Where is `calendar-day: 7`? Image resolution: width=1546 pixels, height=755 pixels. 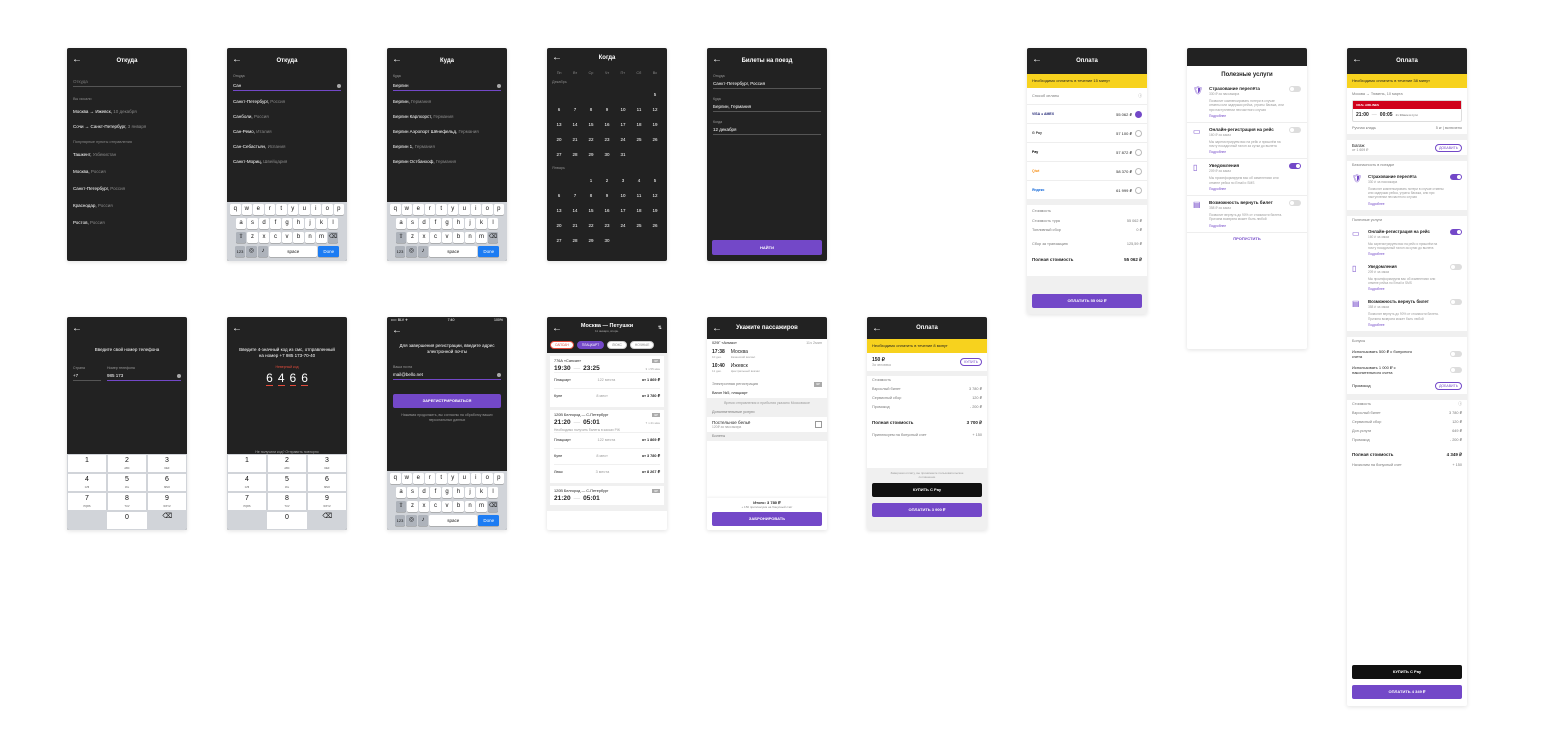
calendar-day: 7 is located at coordinates (575, 109).